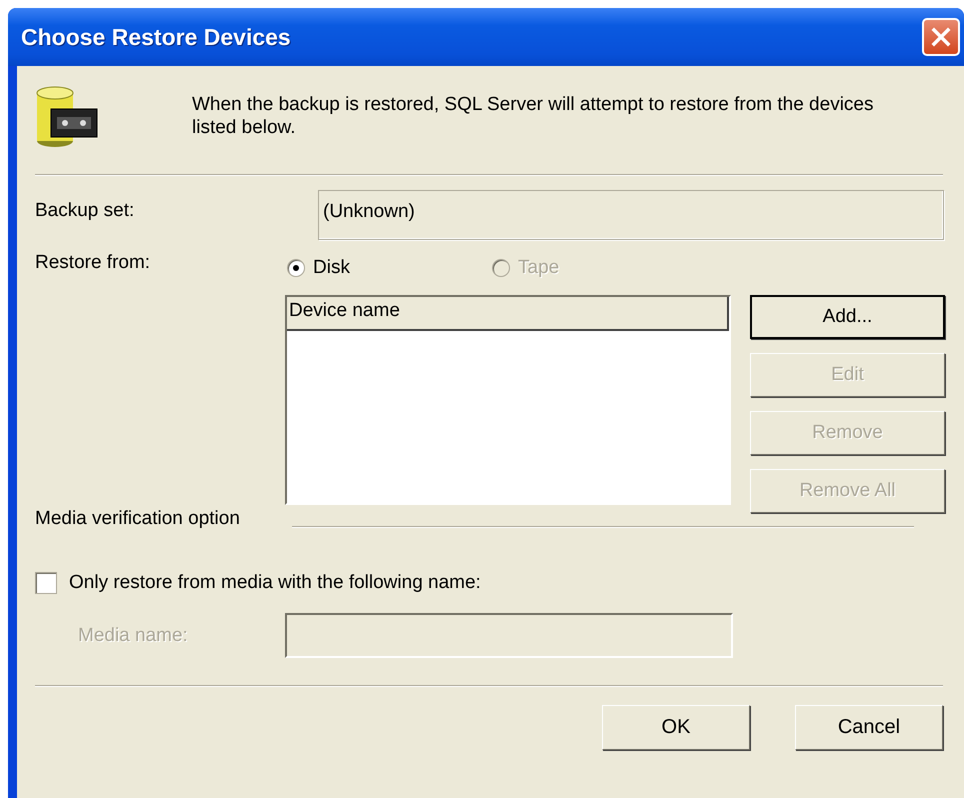  I want to click on dialog-button: OK, so click(676, 727).